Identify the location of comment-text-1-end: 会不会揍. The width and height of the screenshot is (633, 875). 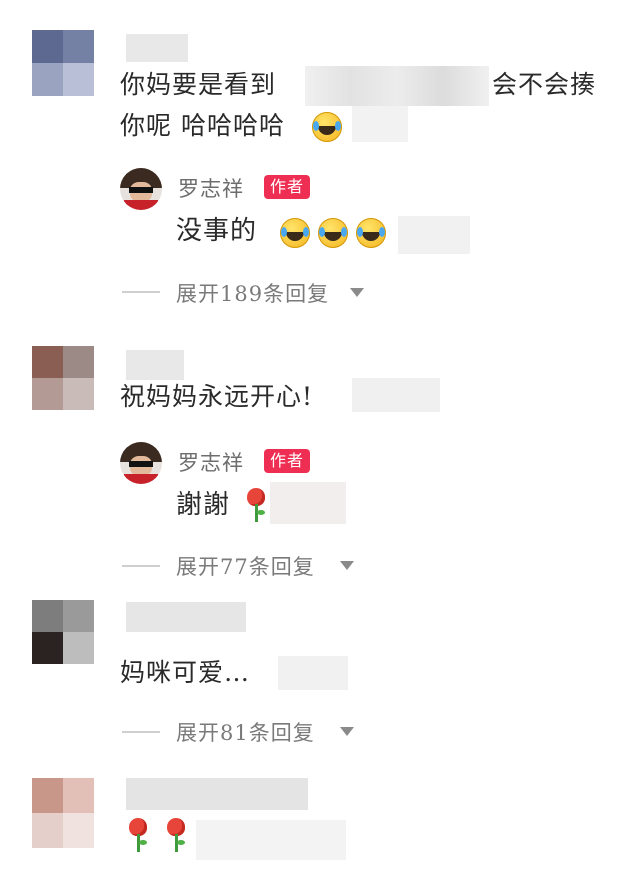
(544, 84).